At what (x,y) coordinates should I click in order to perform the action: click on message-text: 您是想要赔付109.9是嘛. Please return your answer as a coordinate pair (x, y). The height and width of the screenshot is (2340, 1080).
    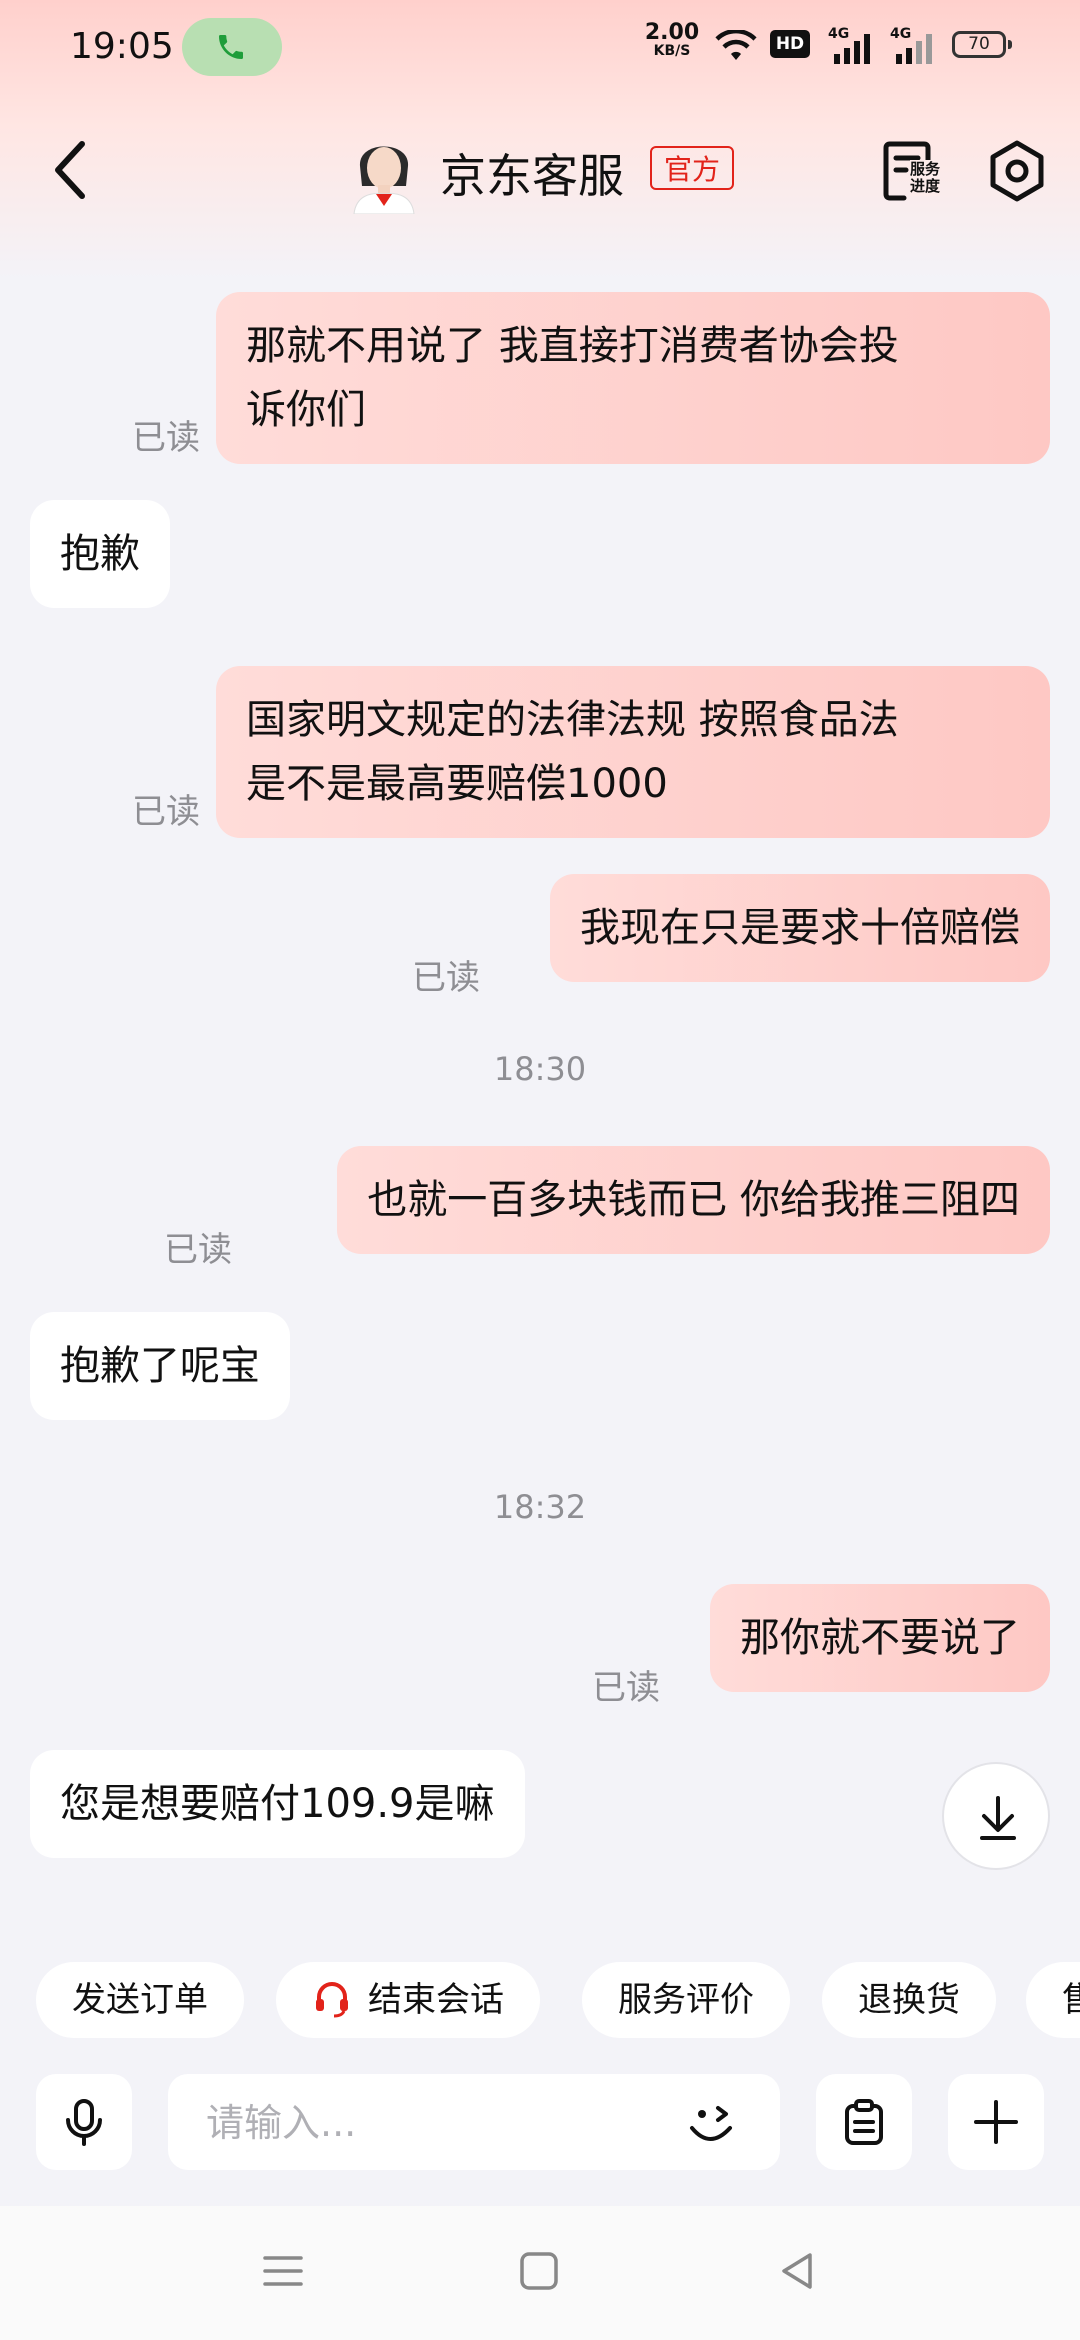
    Looking at the image, I should click on (277, 1804).